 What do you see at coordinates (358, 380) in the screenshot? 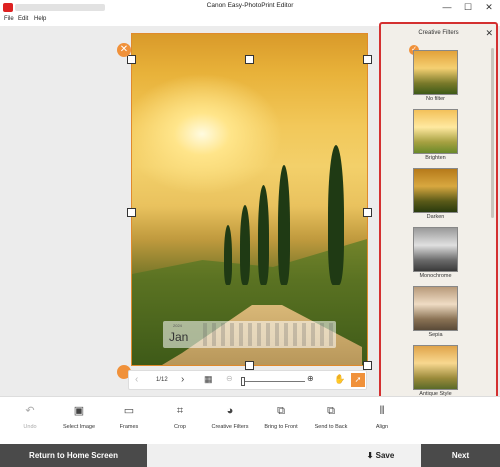
I see `select-tool-icon: ➚` at bounding box center [358, 380].